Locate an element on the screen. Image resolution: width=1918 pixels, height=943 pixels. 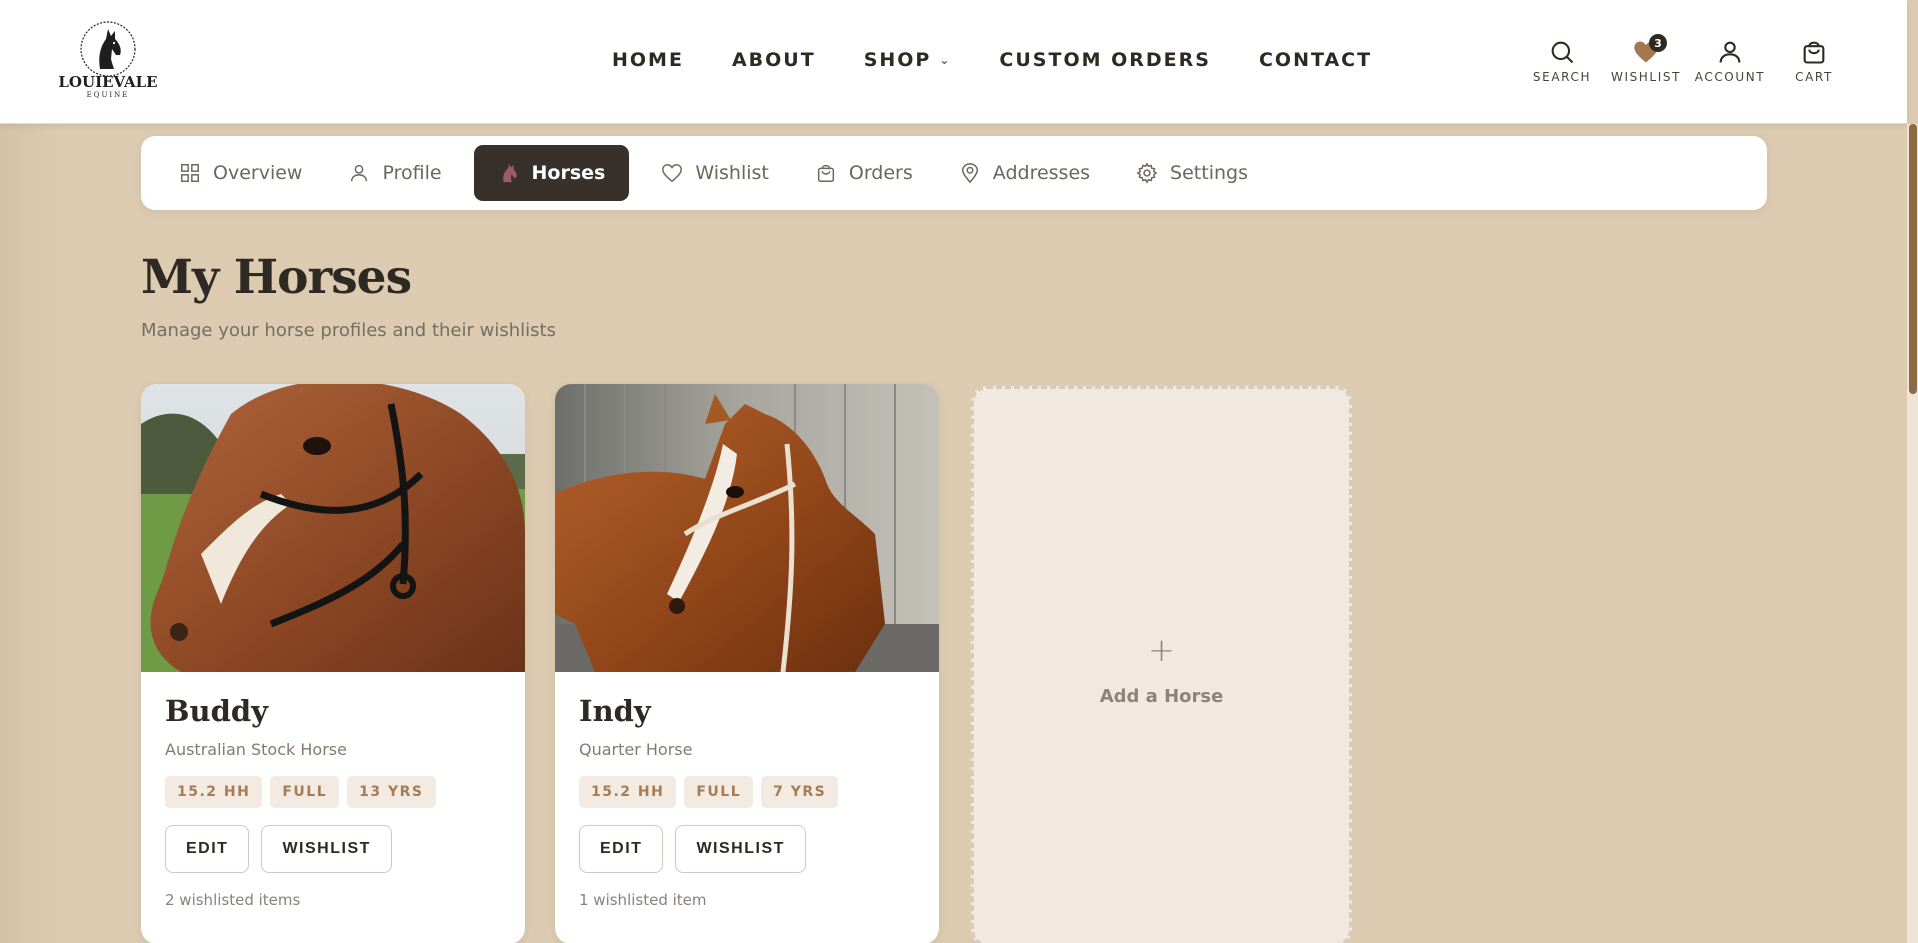
horse-breed: Australian Stock Horse is located at coordinates (256, 749).